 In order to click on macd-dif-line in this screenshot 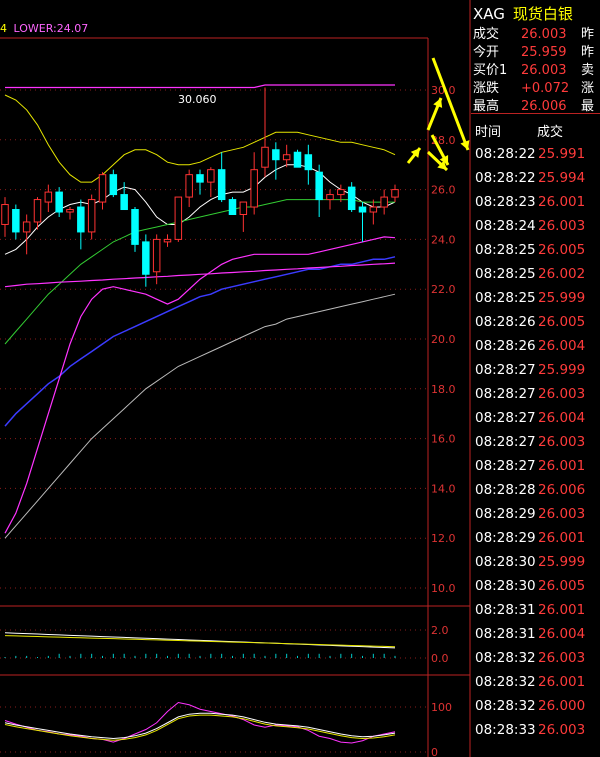, I will do `click(200, 640)`.